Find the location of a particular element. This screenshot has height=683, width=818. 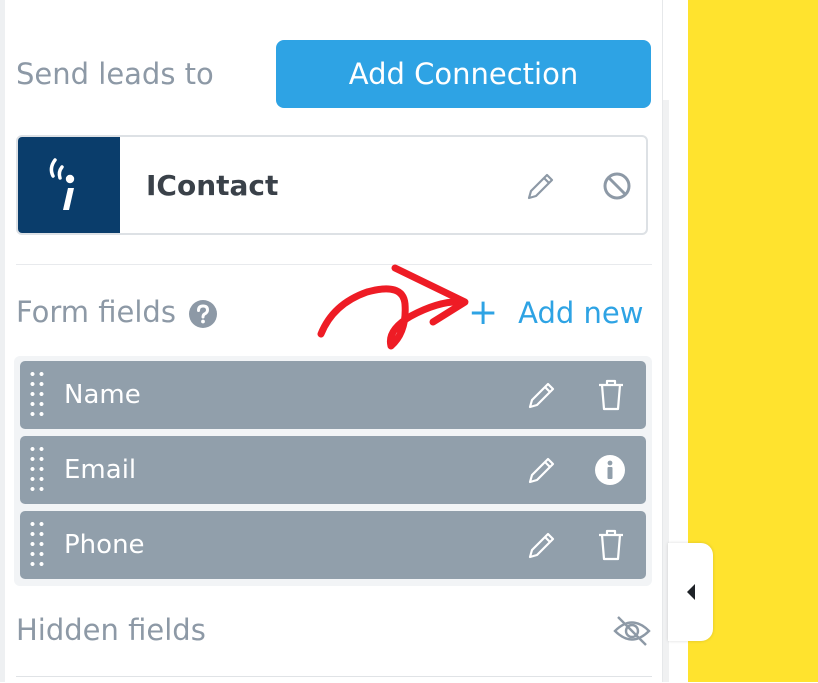

hidden-fields-label: Hidden fields is located at coordinates (111, 630).